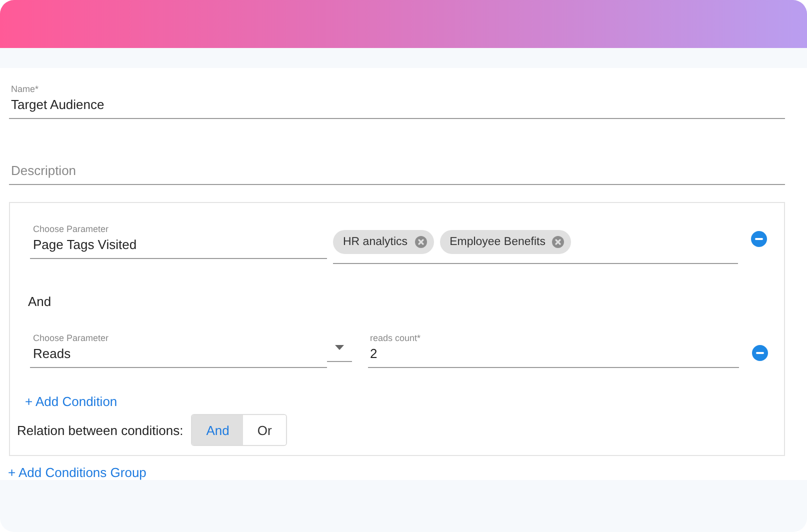 This screenshot has height=532, width=807. I want to click on relation-label: Relation between conditions:, so click(100, 430).